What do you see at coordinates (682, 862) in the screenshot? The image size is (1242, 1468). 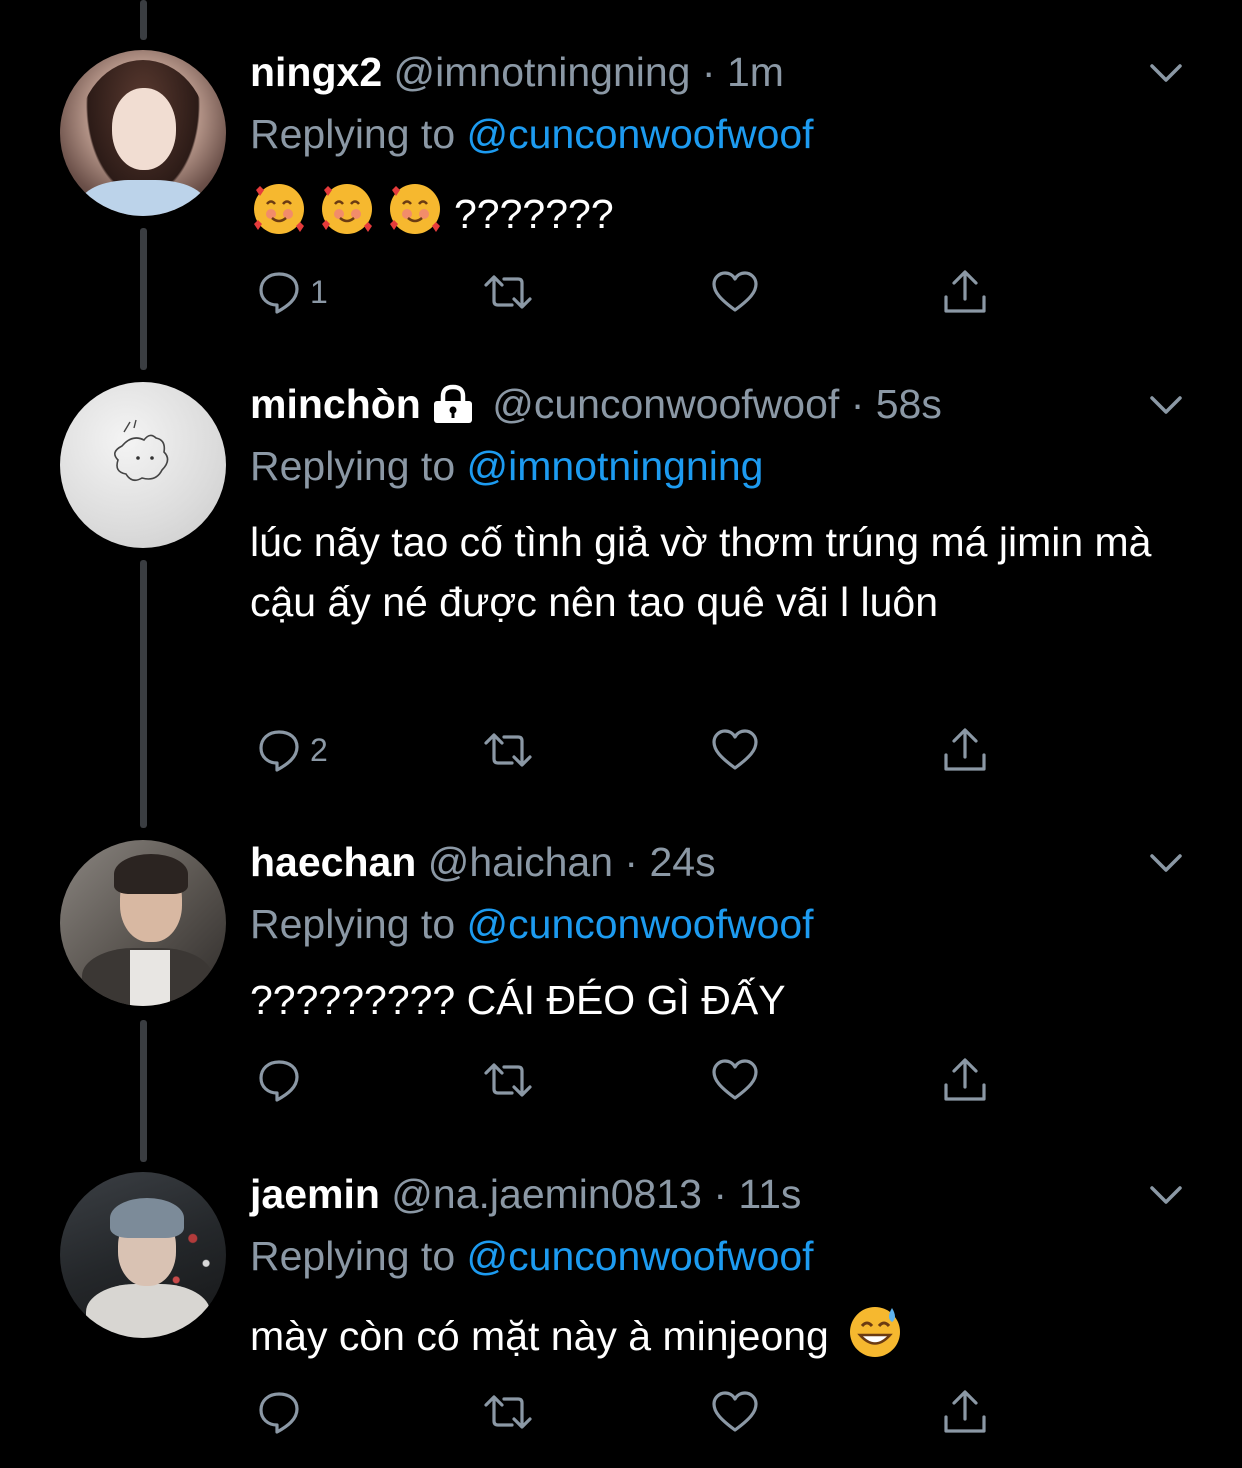 I see `timestamp: 24s` at bounding box center [682, 862].